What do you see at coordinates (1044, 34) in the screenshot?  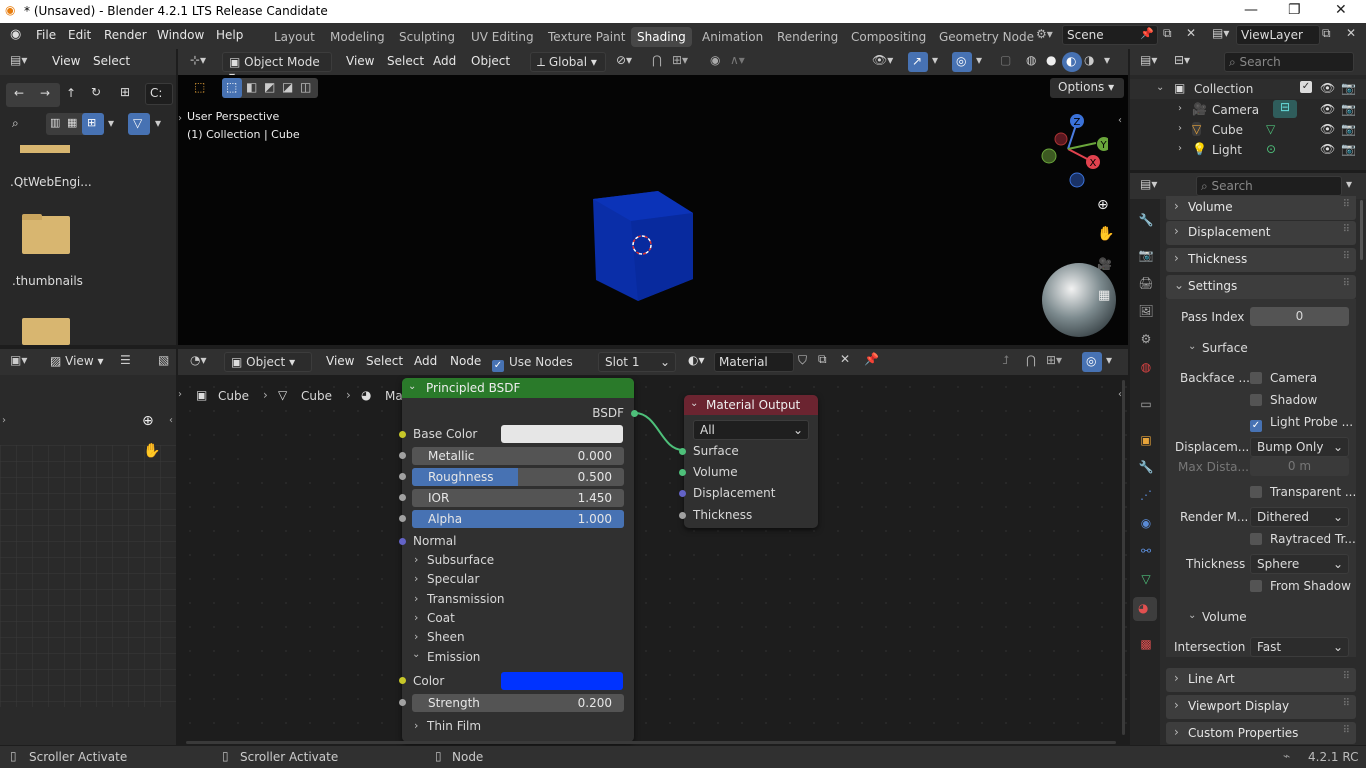 I see `scene-icon: ⚙▾` at bounding box center [1044, 34].